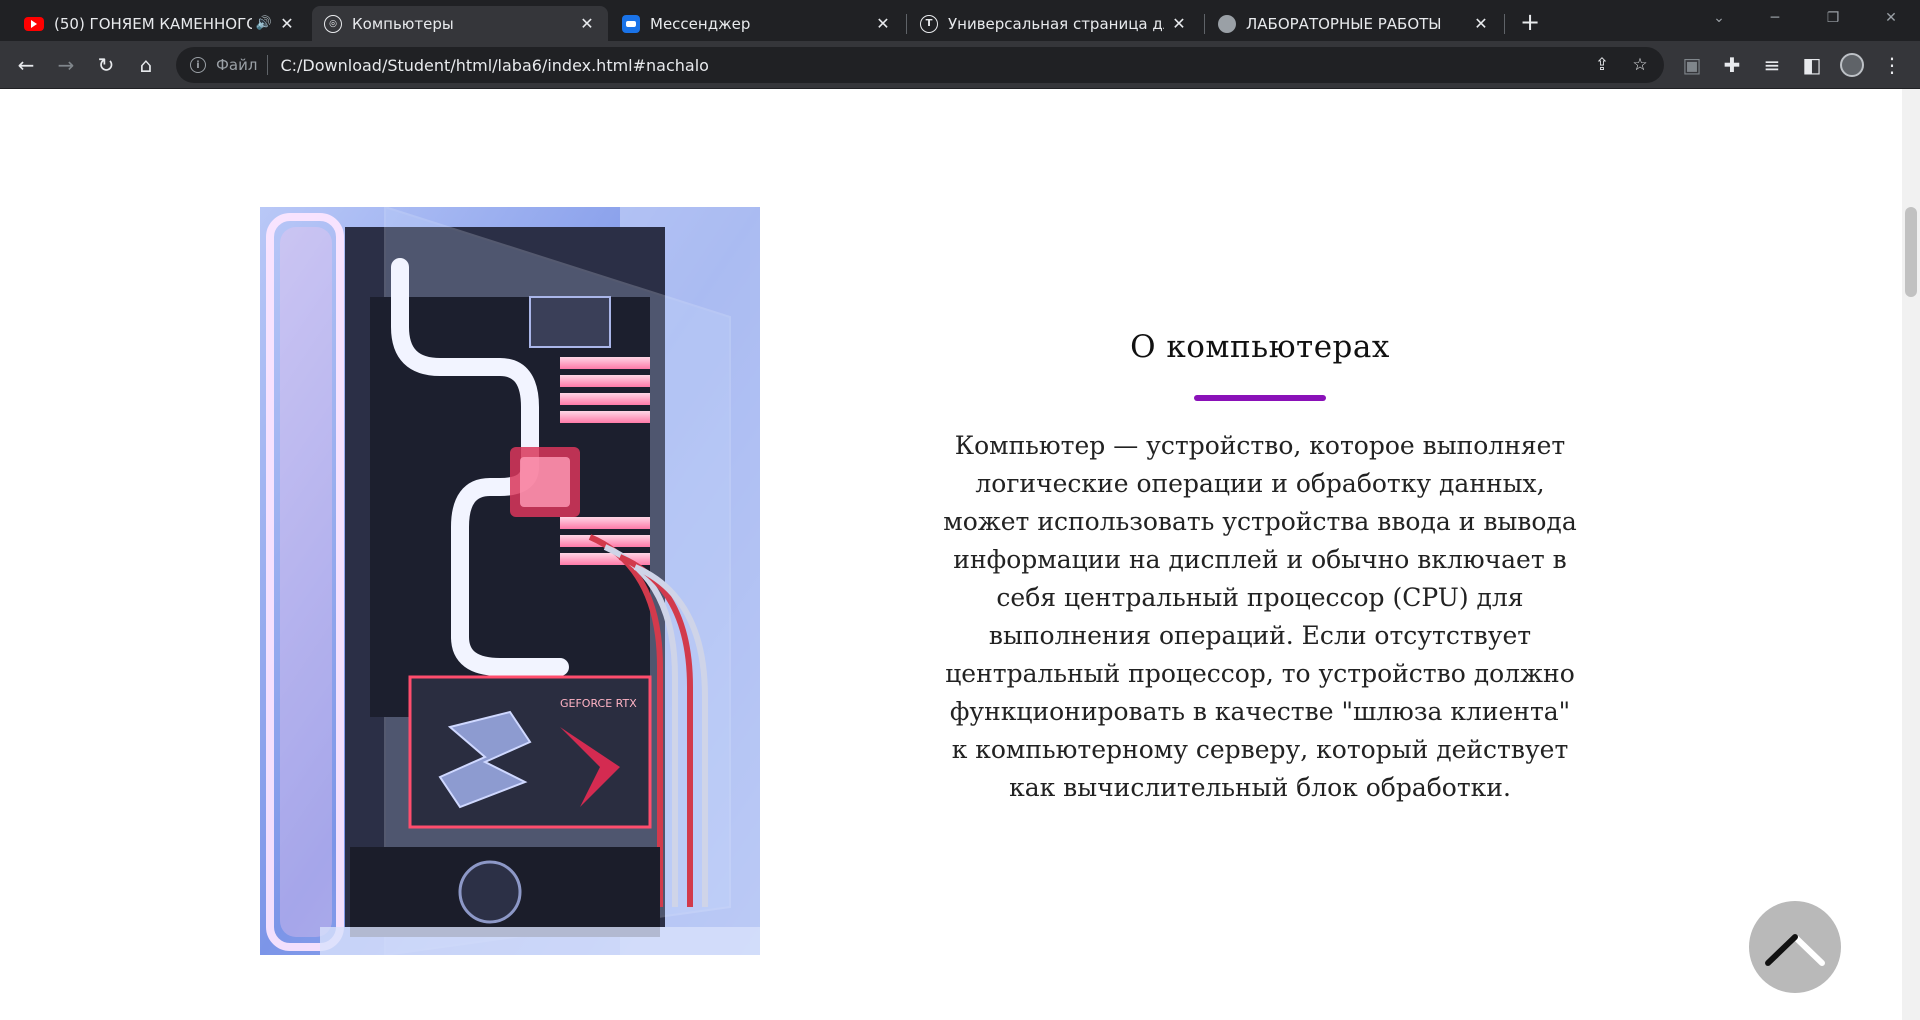 This screenshot has height=1020, width=1920. What do you see at coordinates (1260, 347) in the screenshot?
I see `about-title: О компьютерах` at bounding box center [1260, 347].